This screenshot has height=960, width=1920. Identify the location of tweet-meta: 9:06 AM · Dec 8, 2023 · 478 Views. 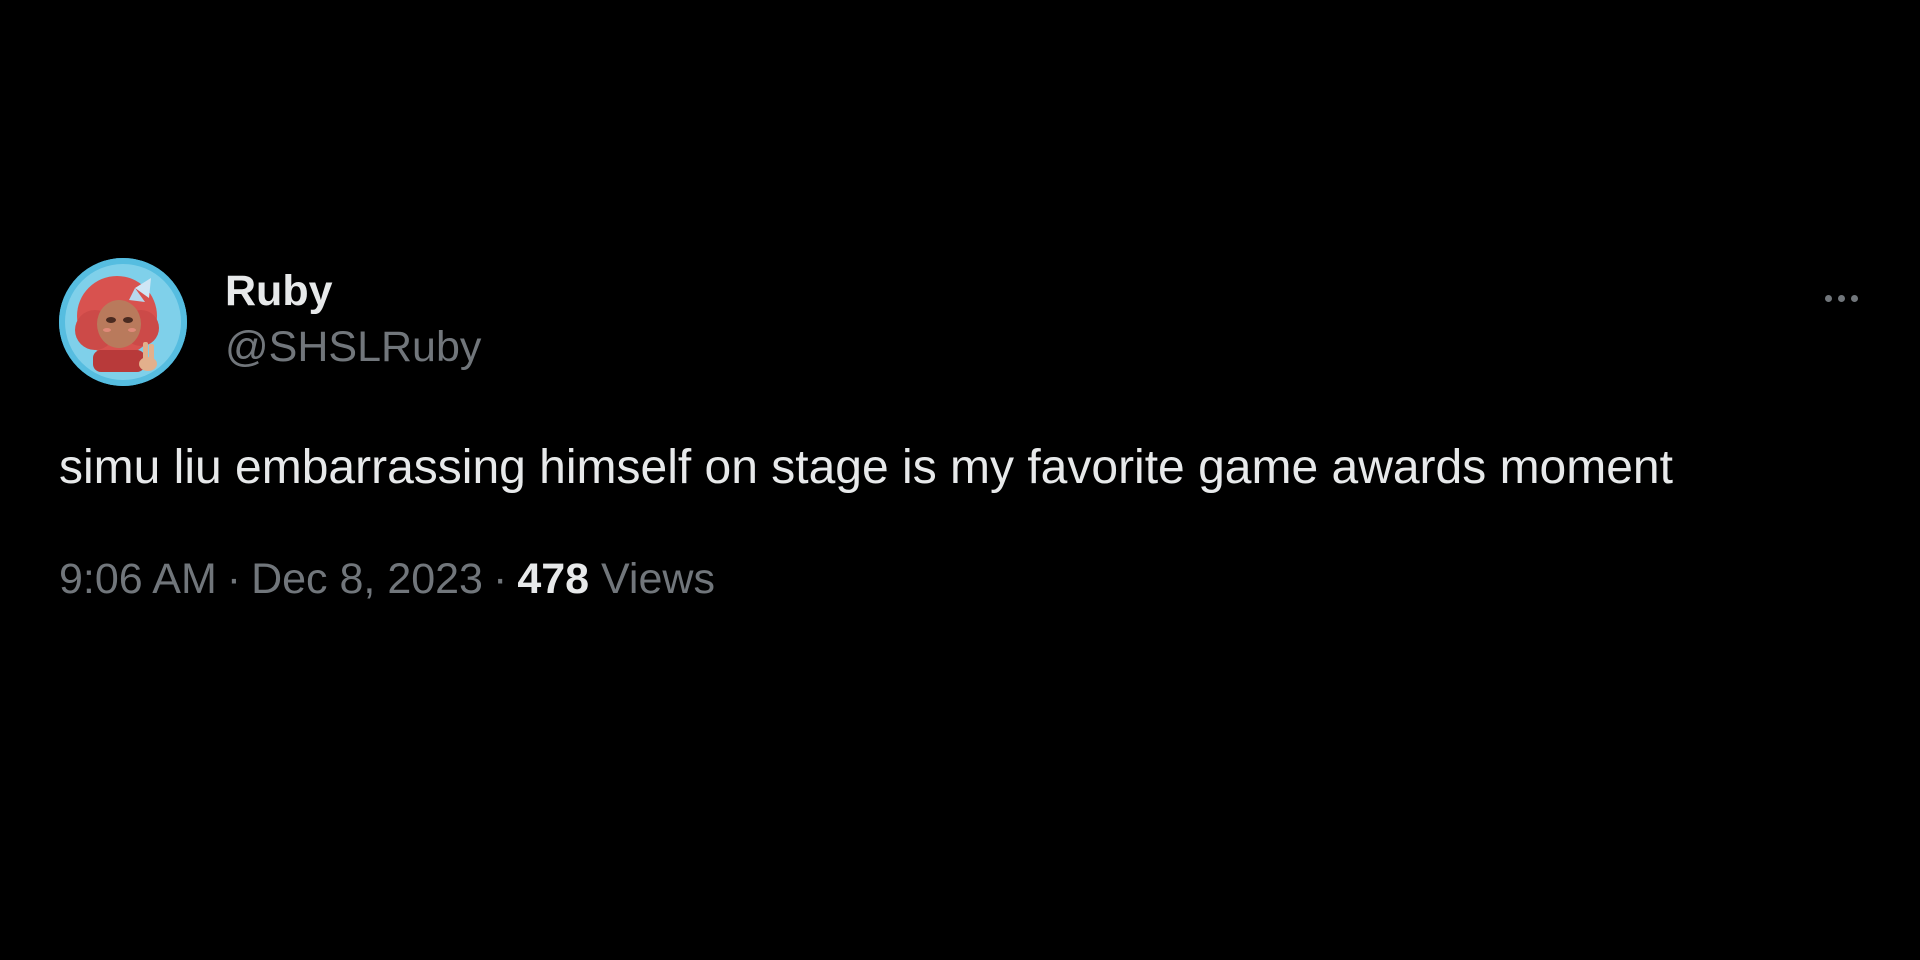
(964, 579).